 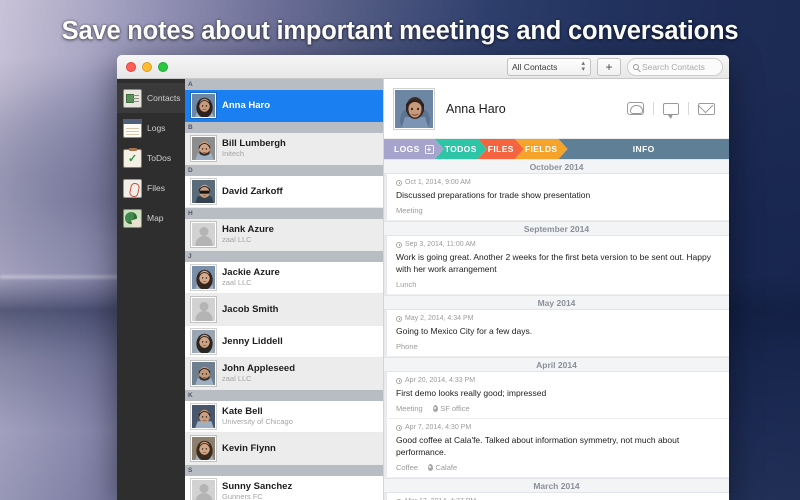 I want to click on contact-text: John Appleseed zaal LLC, so click(x=258, y=373).